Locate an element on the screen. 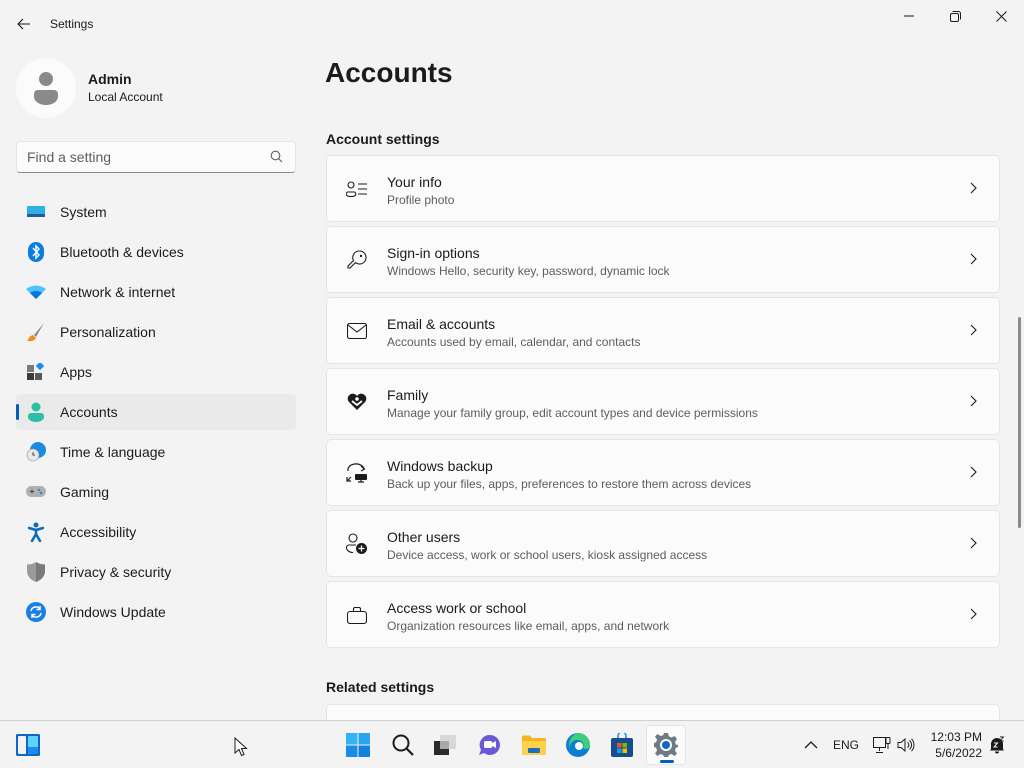  sidebar-item-label: Time & language is located at coordinates (113, 452).